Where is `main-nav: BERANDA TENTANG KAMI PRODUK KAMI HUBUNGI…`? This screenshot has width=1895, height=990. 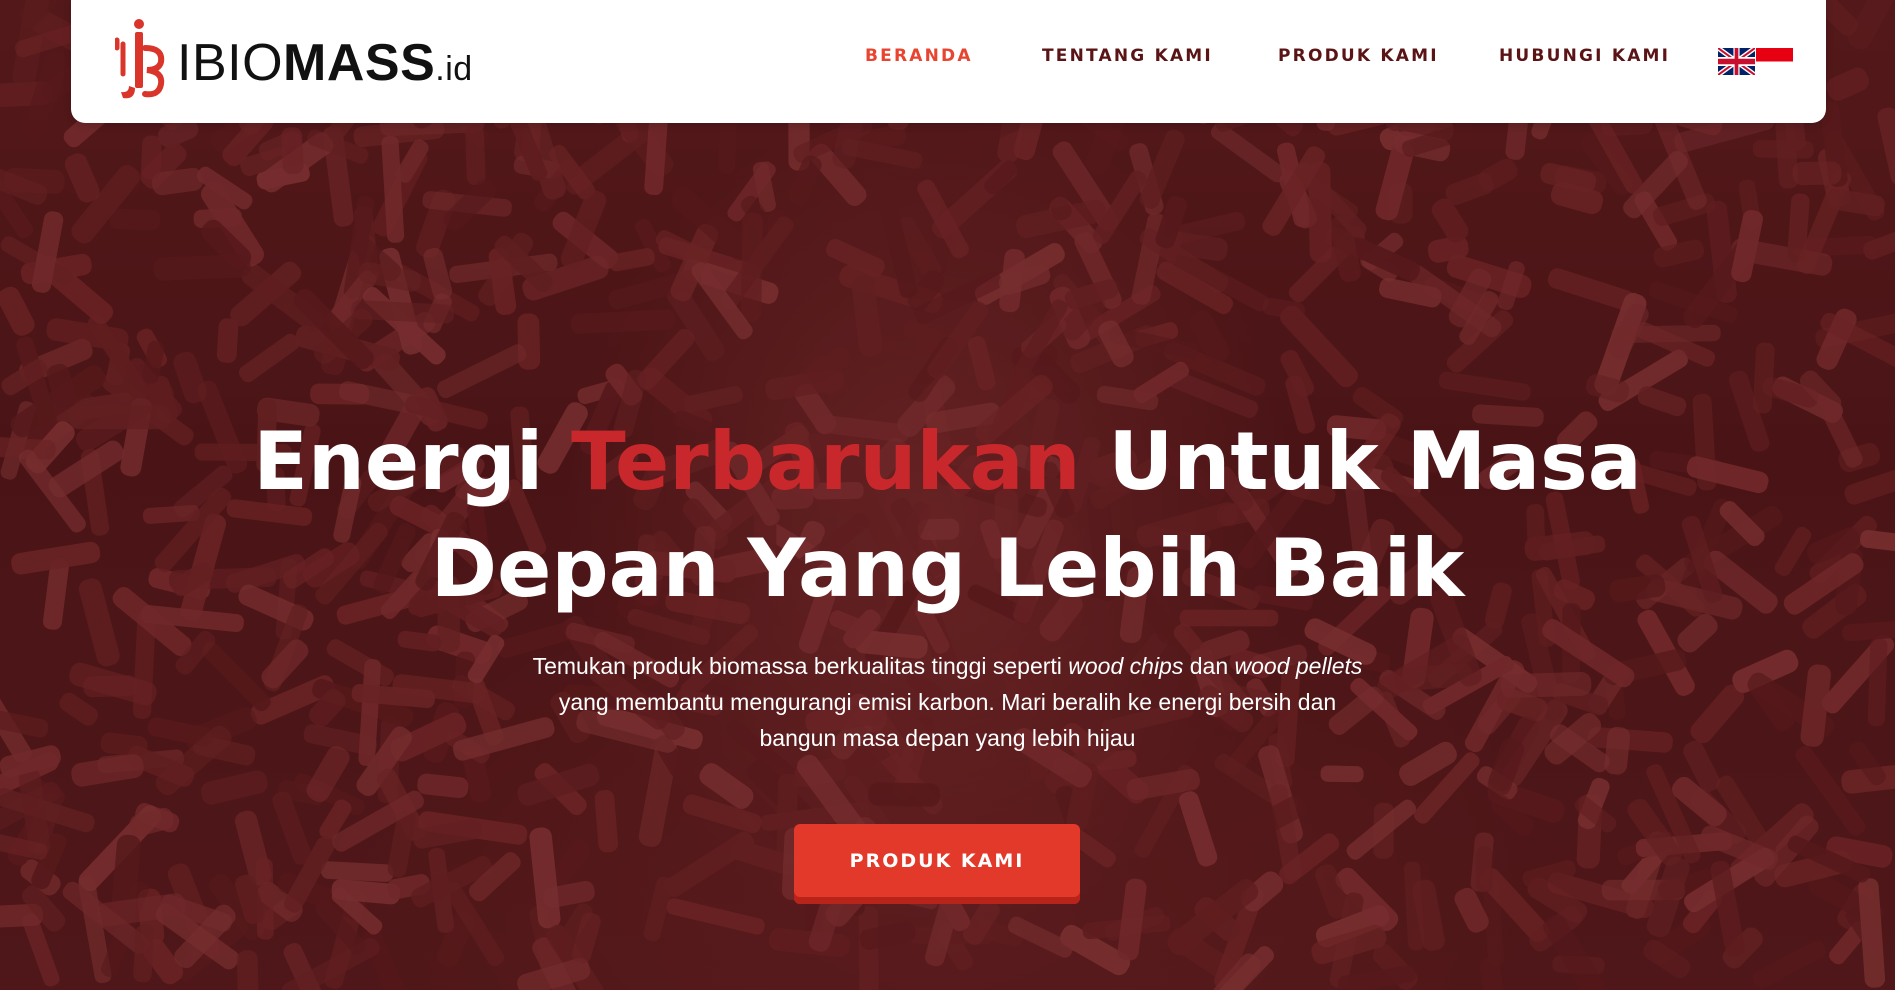 main-nav: BERANDA TENTANG KAMI PRODUK KAMI HUBUNGI… is located at coordinates (948, 61).